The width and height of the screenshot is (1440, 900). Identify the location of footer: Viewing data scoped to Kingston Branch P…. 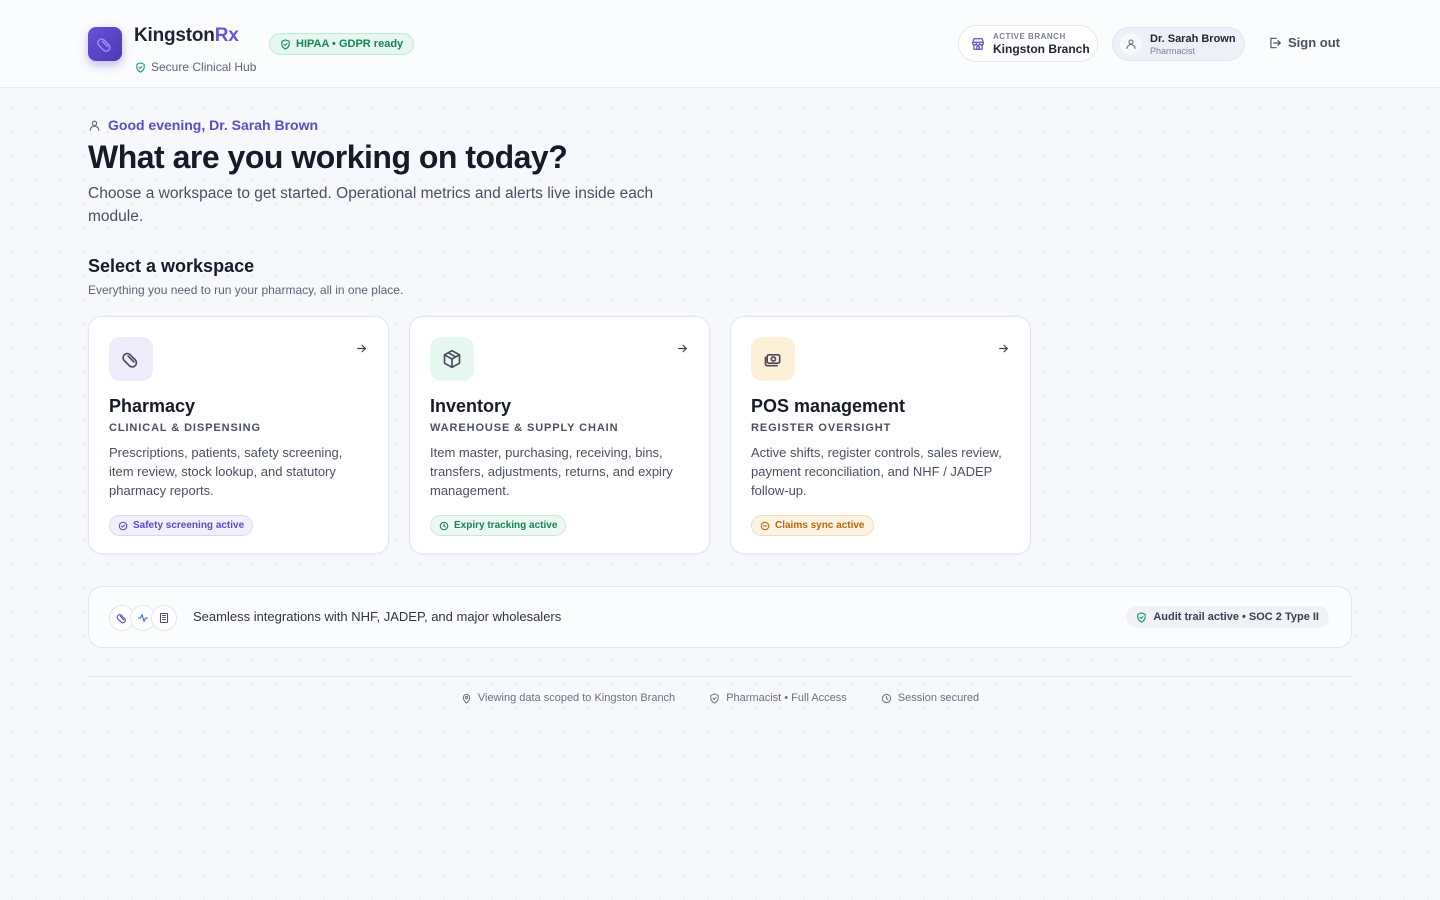
(720, 698).